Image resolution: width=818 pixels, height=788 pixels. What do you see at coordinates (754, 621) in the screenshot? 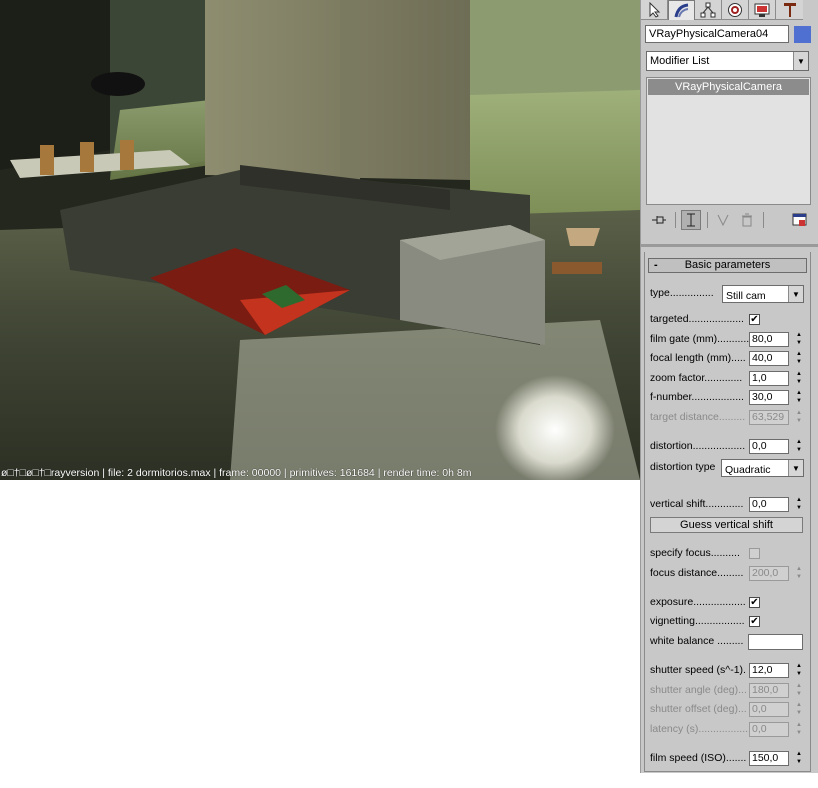
I see `vignetting-checkbox: ✔` at bounding box center [754, 621].